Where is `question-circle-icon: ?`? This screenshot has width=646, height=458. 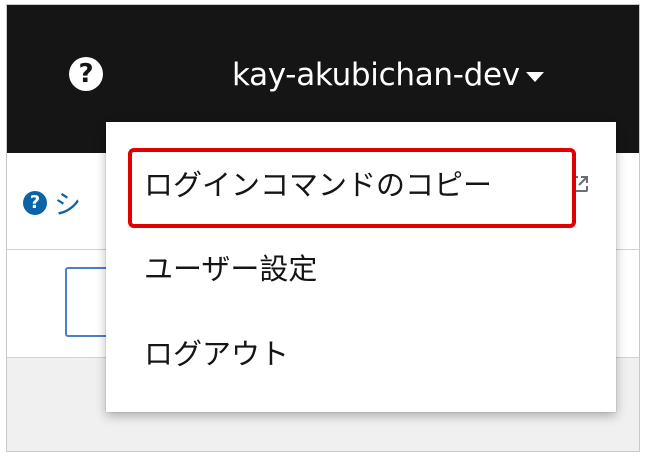 question-circle-icon: ? is located at coordinates (35, 203).